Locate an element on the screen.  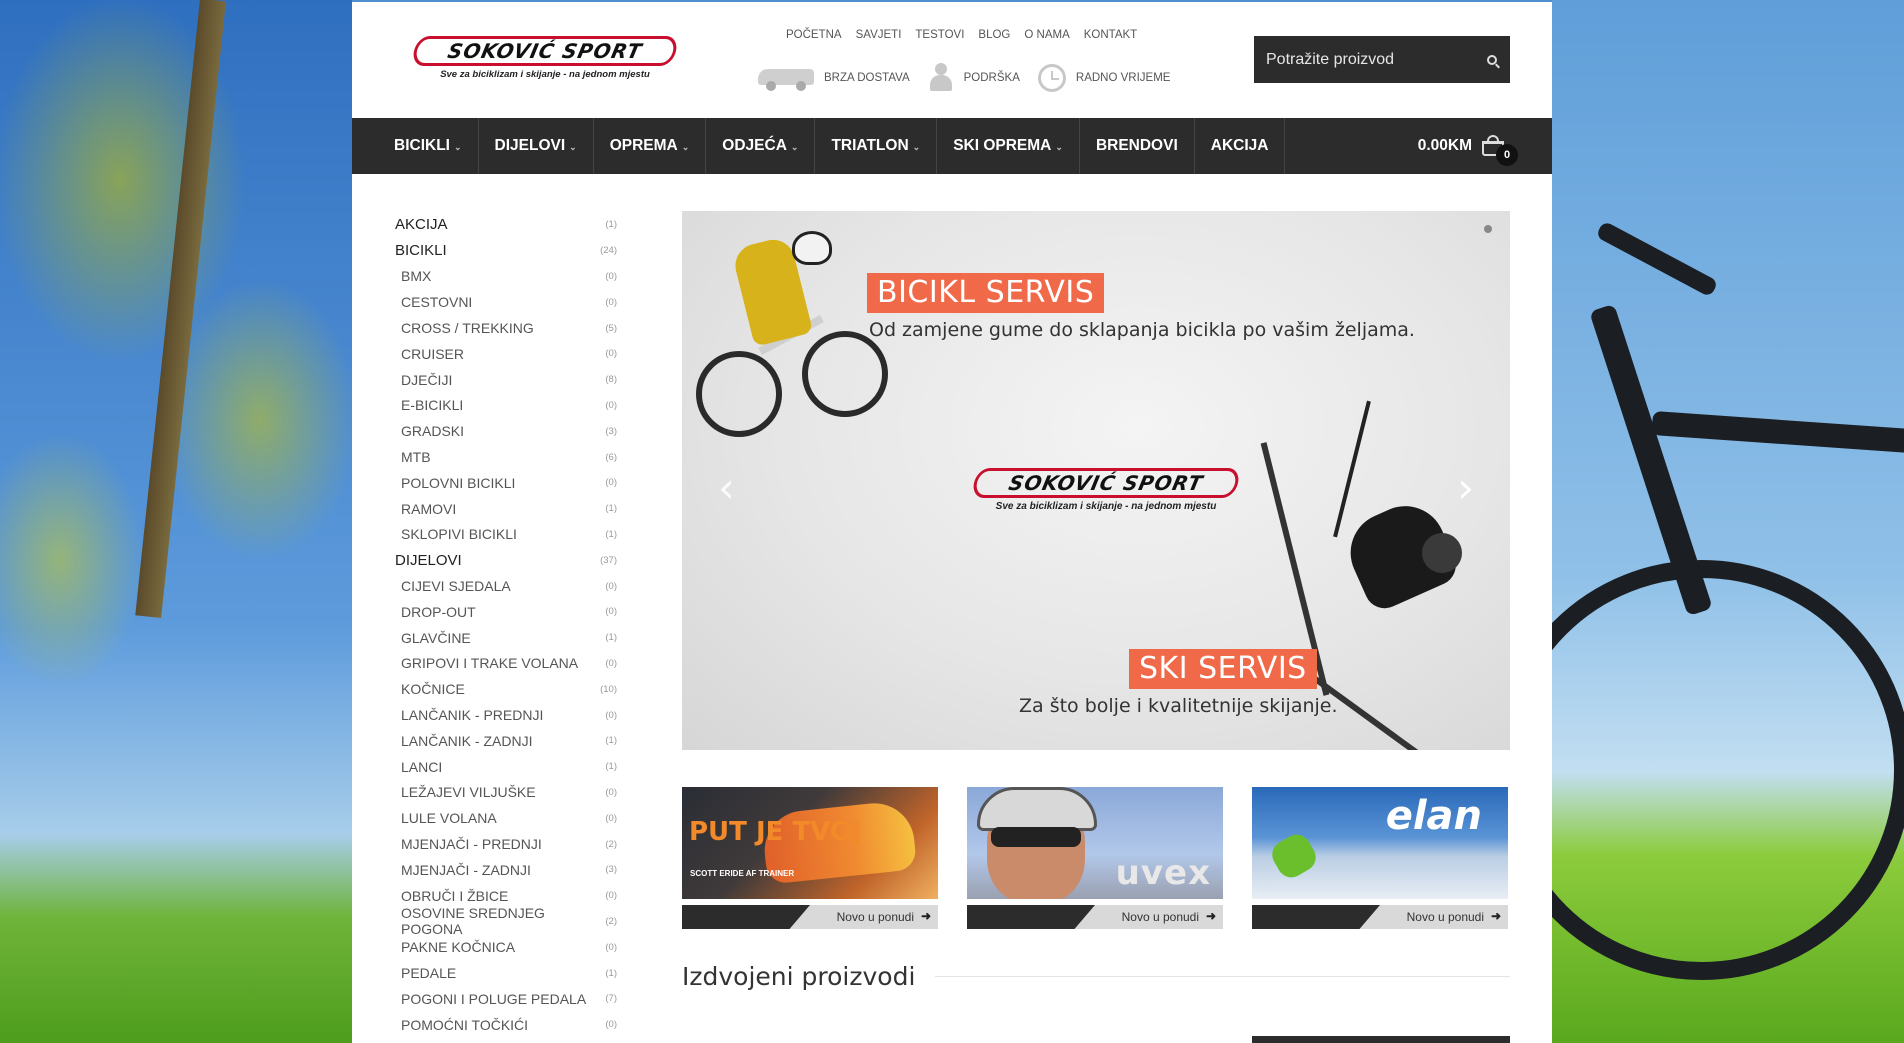
menu-item-brendovi: BRENDOVI is located at coordinates (1137, 146).